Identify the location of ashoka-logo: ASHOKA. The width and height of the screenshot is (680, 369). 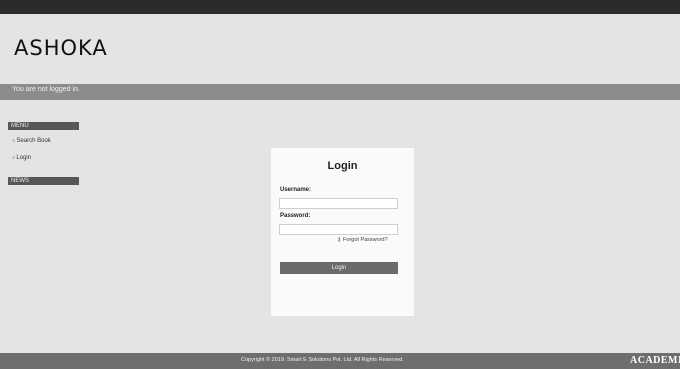
(61, 48).